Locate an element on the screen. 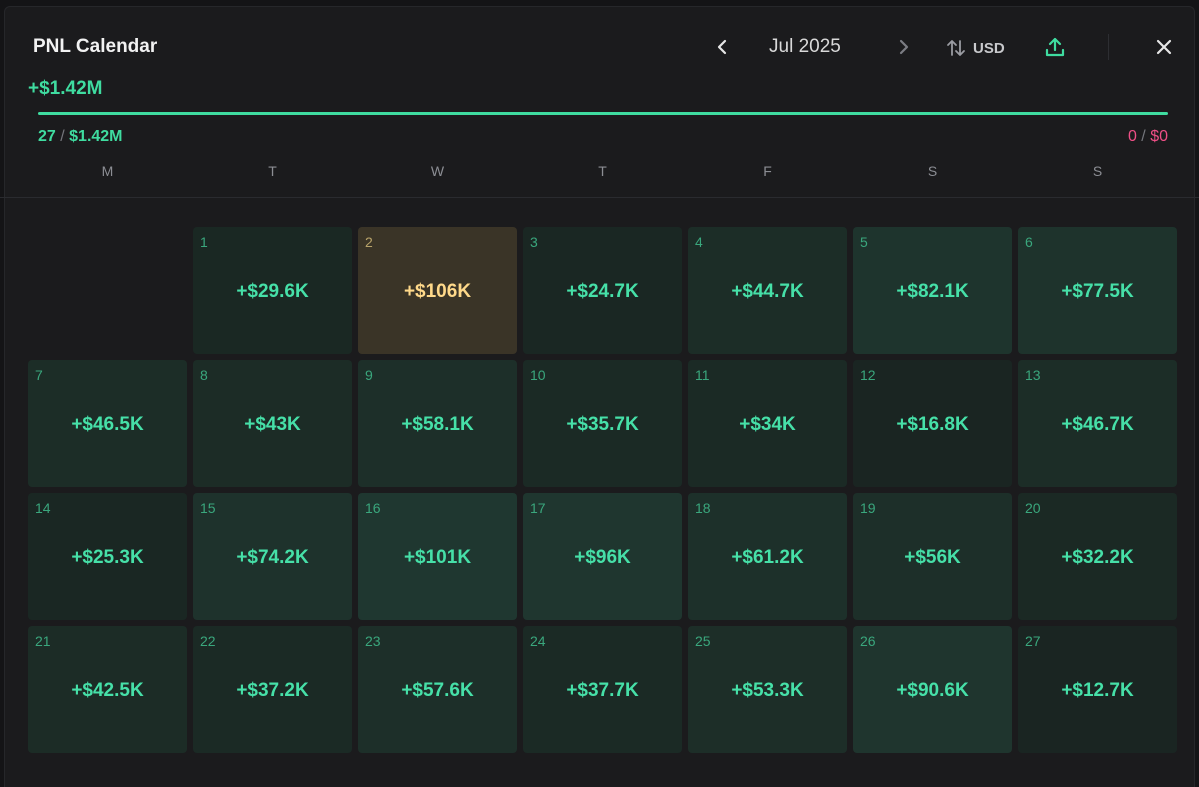 This screenshot has width=1199, height=787. previous-month-button is located at coordinates (723, 47).